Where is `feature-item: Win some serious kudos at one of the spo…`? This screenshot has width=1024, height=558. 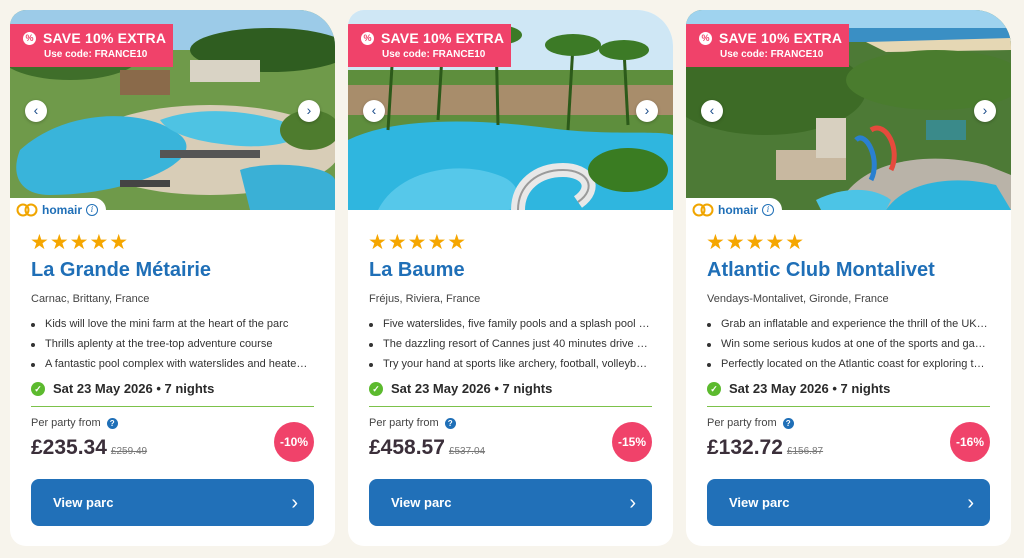 feature-item: Win some serious kudos at one of the spo… is located at coordinates (848, 346).